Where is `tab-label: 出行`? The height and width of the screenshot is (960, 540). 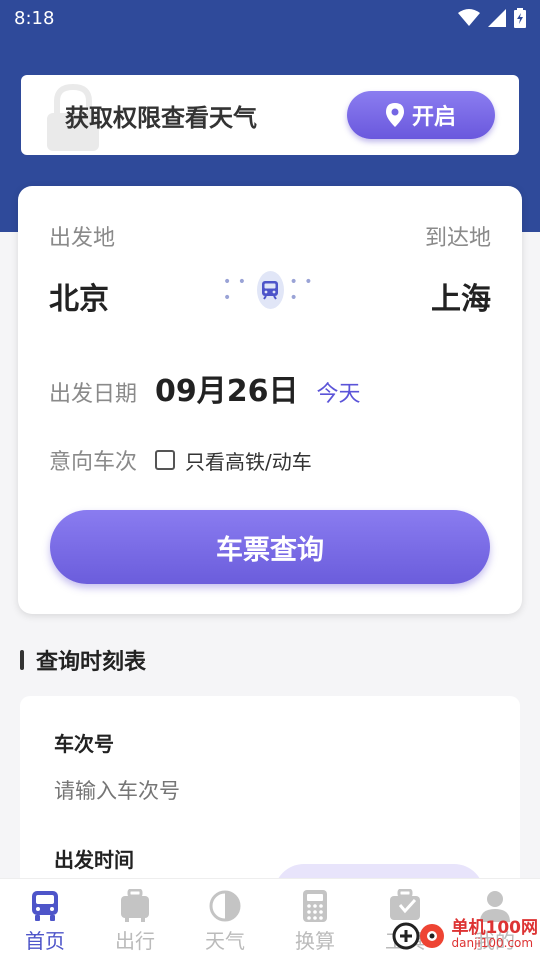 tab-label: 出行 is located at coordinates (135, 941).